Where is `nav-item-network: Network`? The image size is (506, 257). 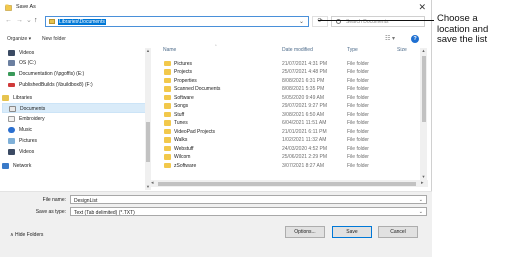 nav-item-network: Network is located at coordinates (75, 166).